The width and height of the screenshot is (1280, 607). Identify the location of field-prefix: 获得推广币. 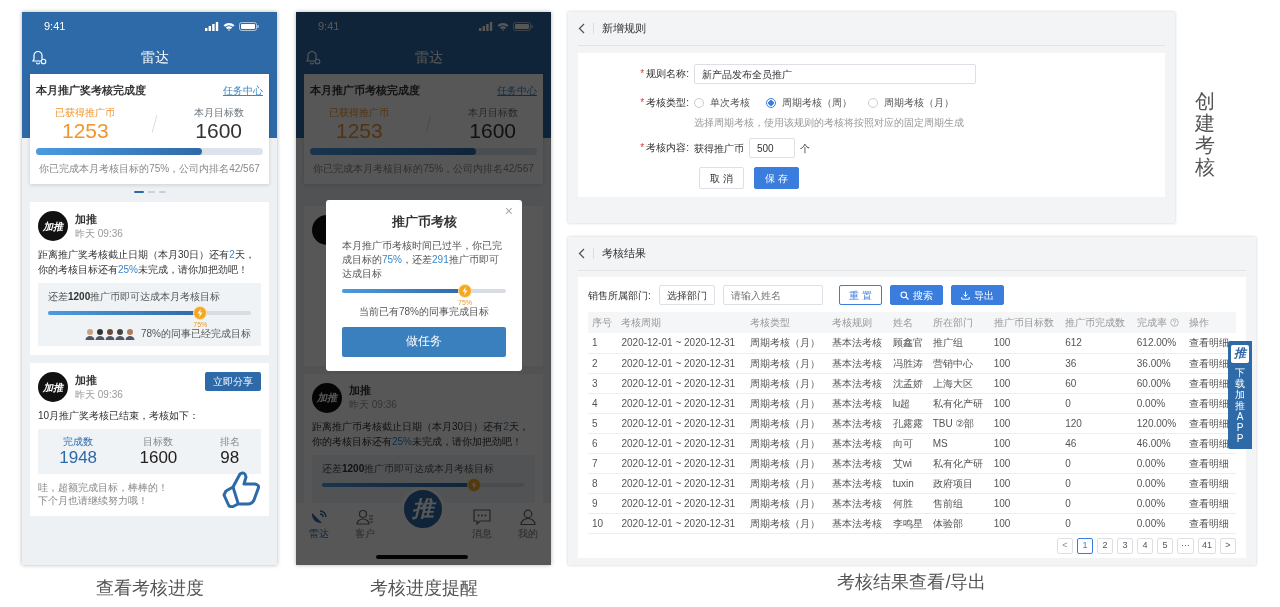
(719, 148).